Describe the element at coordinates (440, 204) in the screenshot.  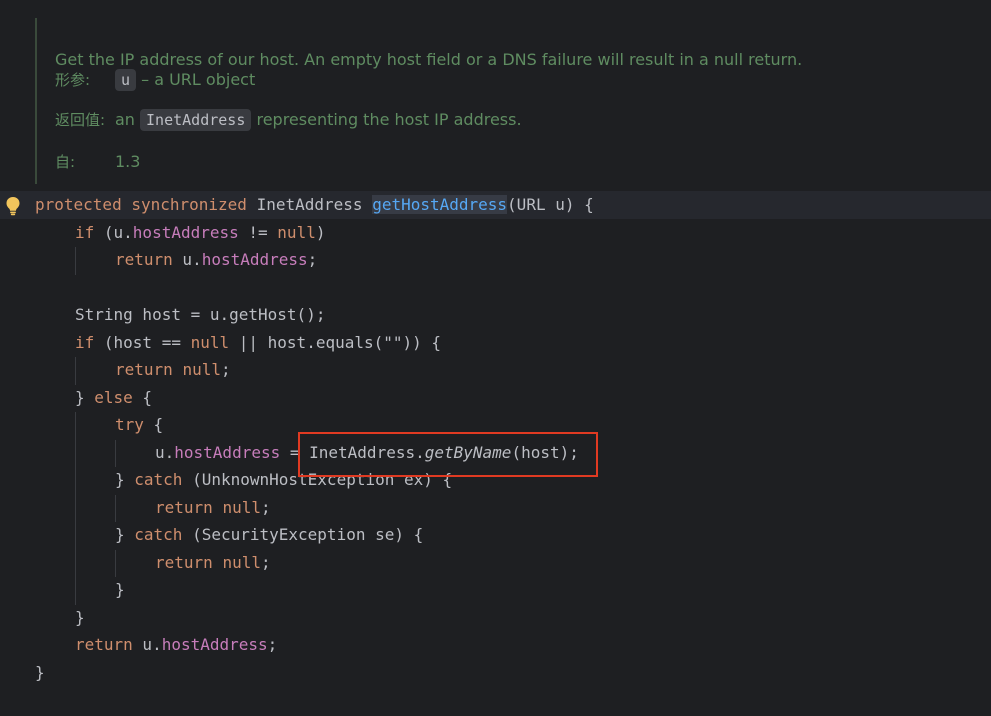
I see `method-name: getHostAddress` at that location.